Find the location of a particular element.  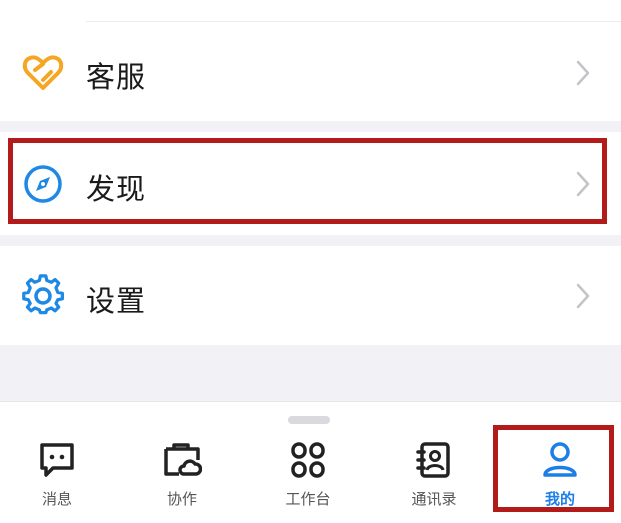

tab-collab: 协作 is located at coordinates (182, 478).